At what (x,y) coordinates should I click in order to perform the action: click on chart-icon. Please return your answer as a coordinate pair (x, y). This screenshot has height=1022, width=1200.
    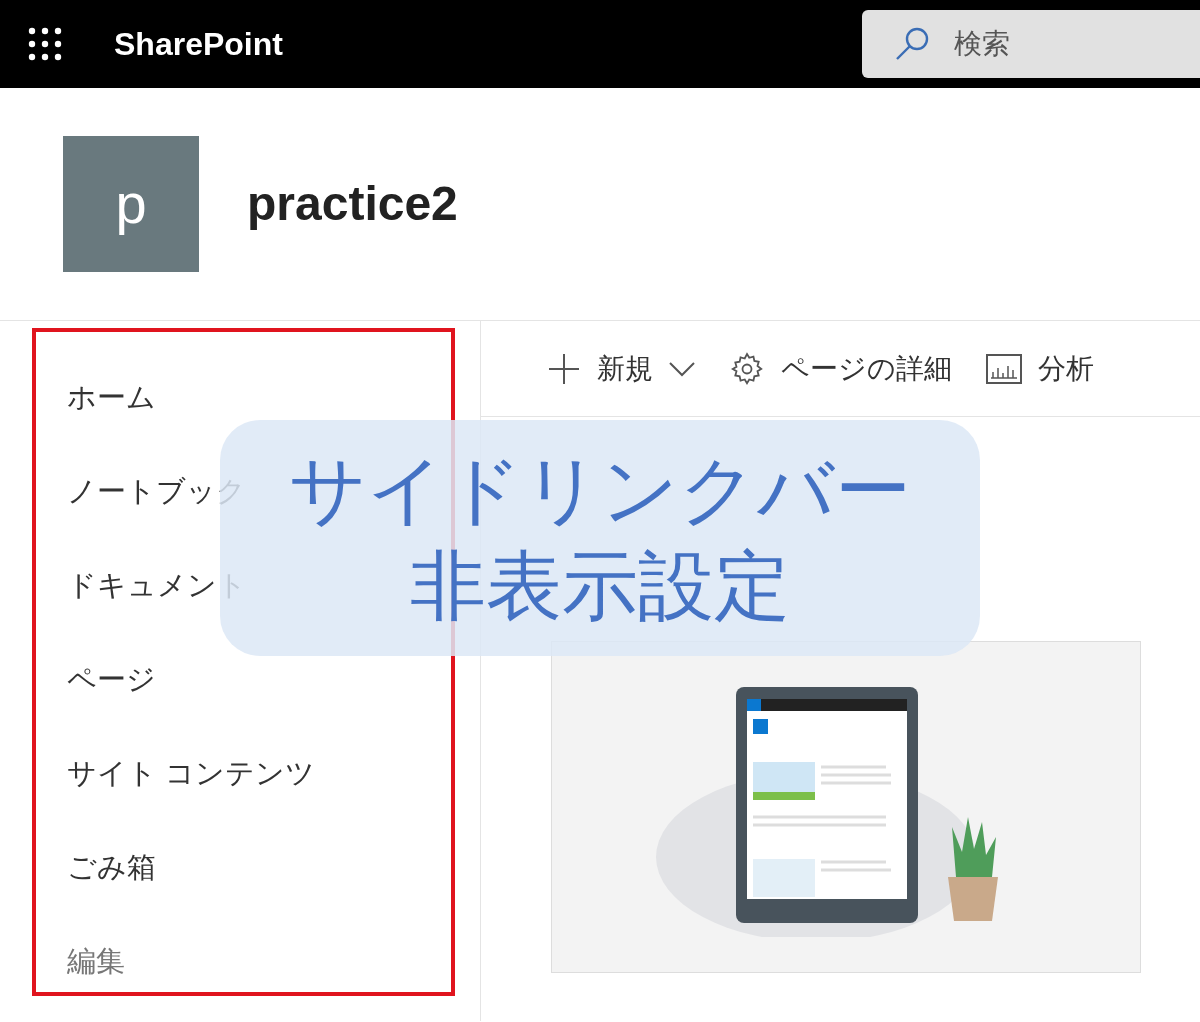
    Looking at the image, I should click on (1004, 368).